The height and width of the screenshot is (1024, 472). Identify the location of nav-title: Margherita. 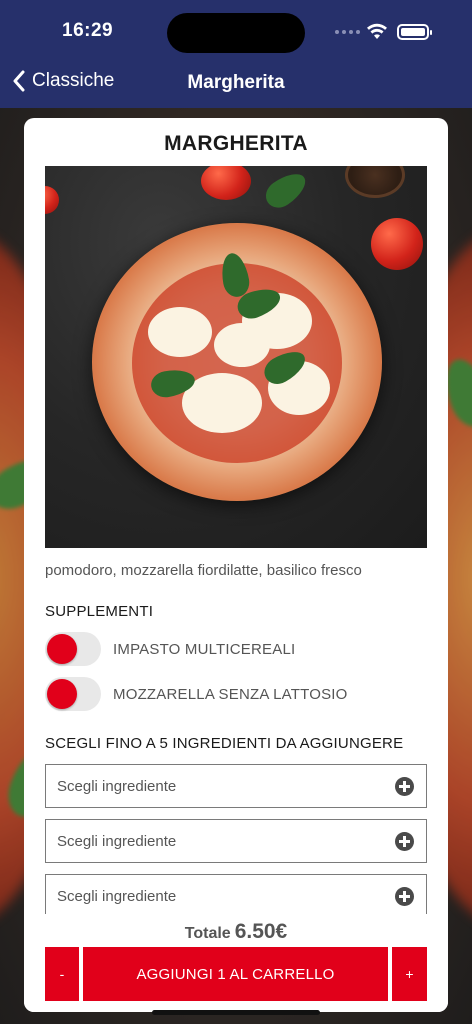
(236, 82).